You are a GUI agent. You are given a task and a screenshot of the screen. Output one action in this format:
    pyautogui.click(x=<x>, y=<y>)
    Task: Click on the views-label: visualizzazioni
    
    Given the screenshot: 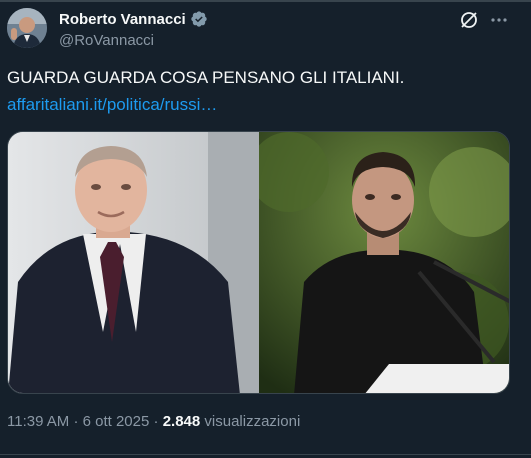 What is the action you would take?
    pyautogui.click(x=252, y=421)
    